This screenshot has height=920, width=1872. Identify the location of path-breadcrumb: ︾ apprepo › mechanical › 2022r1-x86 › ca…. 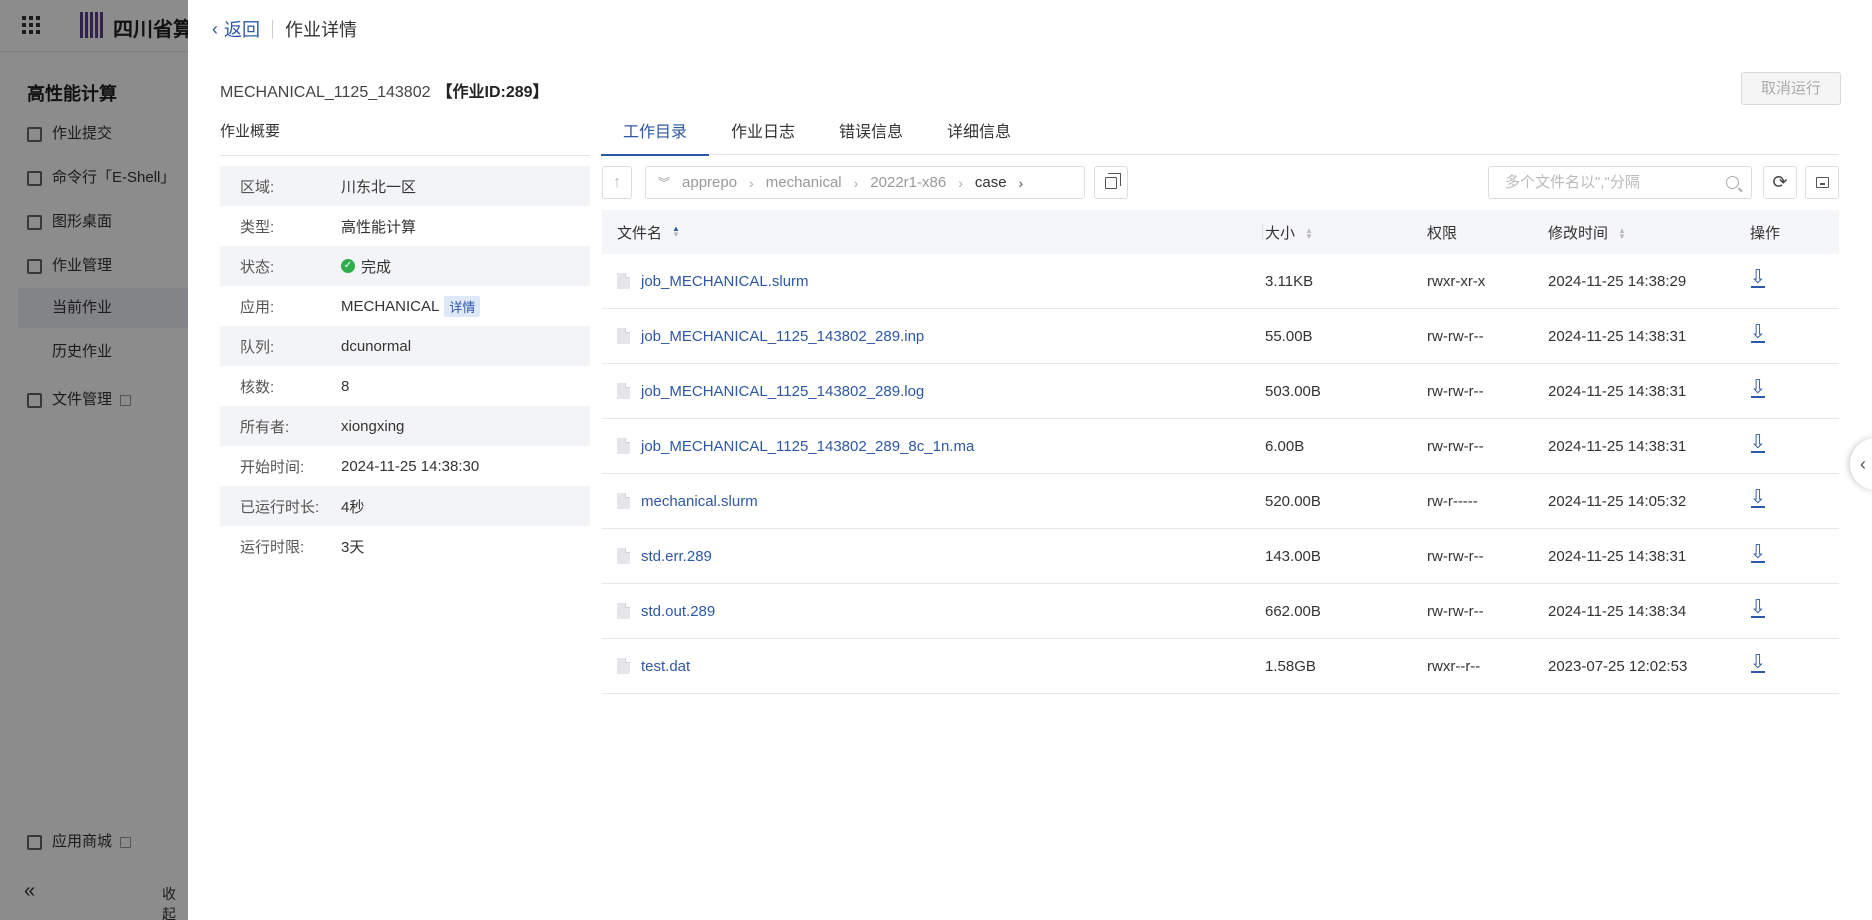
(865, 182).